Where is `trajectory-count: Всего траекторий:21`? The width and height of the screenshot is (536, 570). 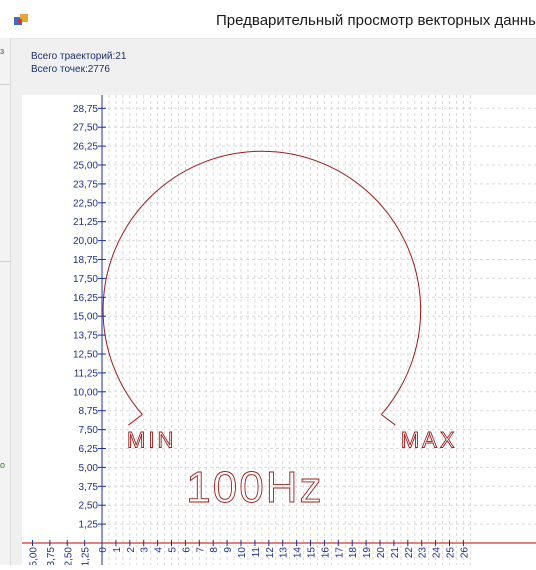 trajectory-count: Всего траекторий:21 is located at coordinates (79, 56).